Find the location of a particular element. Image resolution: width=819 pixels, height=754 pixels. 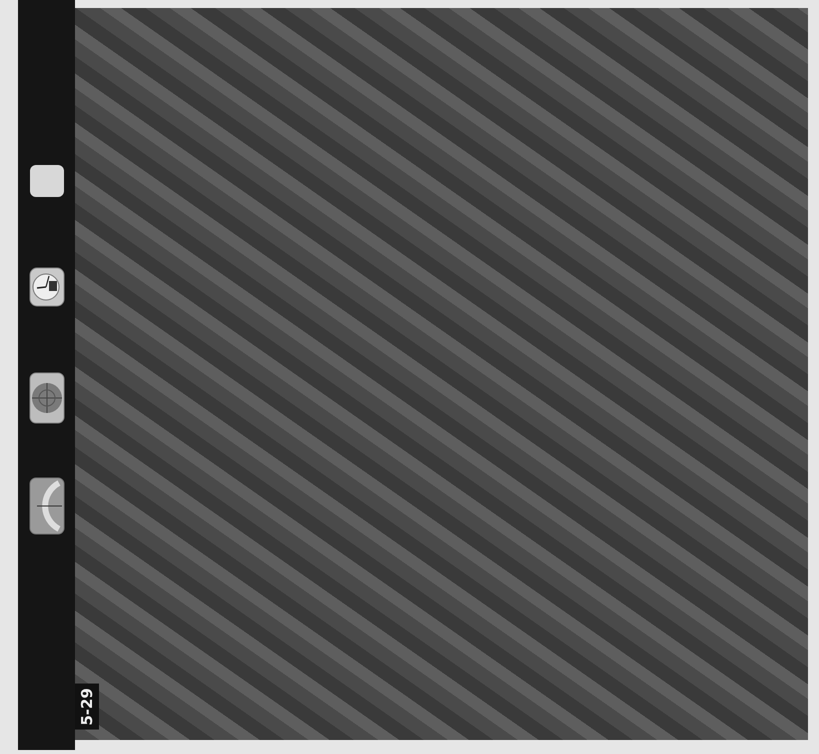

altimeter-icon is located at coordinates (46, 506).